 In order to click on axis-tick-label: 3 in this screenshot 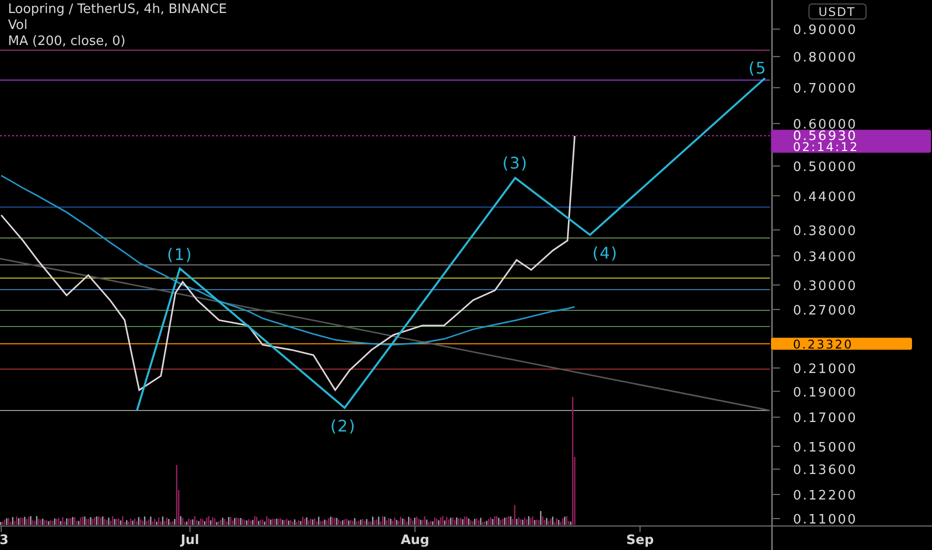, I will do `click(4, 540)`.